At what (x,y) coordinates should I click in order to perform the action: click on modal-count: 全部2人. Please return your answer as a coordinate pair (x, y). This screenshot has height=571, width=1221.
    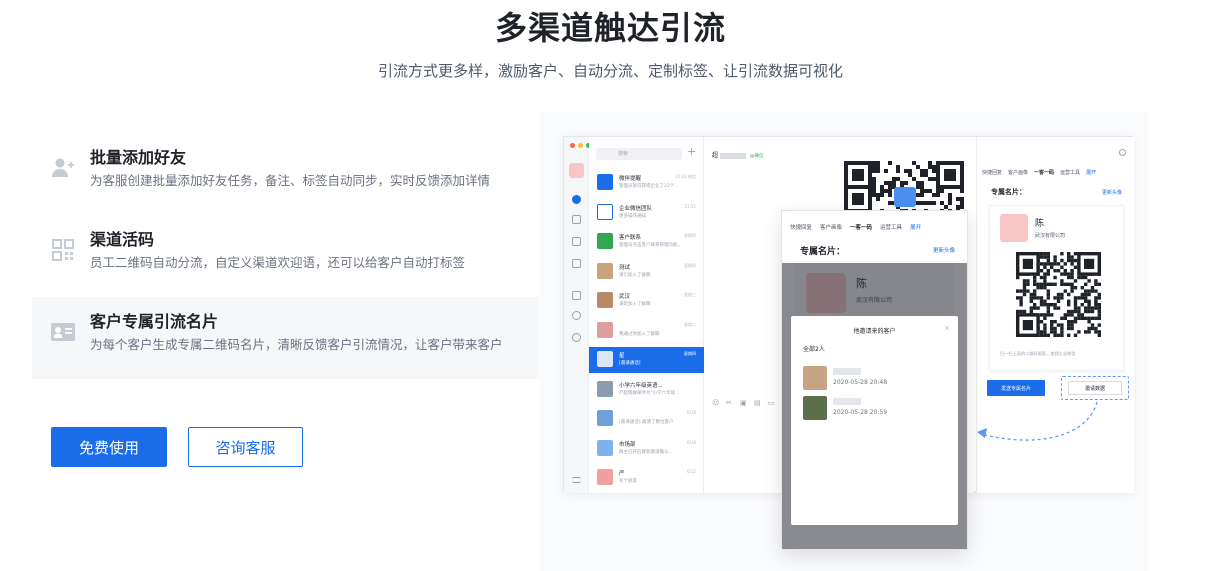
    Looking at the image, I should click on (814, 349).